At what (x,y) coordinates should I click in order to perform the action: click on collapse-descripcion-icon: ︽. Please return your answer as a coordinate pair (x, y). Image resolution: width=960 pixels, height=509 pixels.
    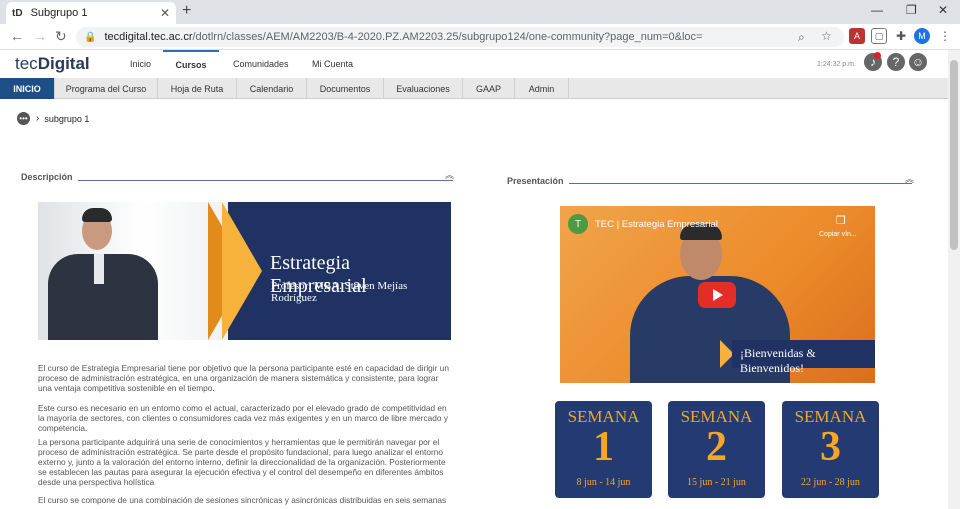
    Looking at the image, I should click on (449, 174).